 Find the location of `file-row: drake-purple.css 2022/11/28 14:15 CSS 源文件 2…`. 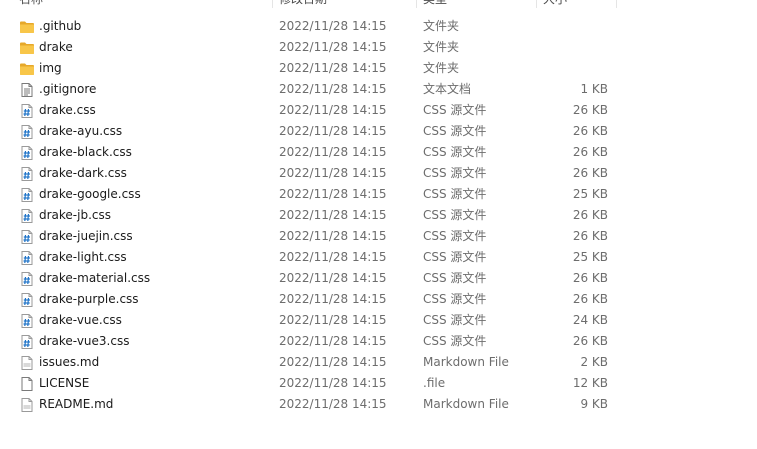

file-row: drake-purple.css 2022/11/28 14:15 CSS 源文件 2… is located at coordinates (378, 299).